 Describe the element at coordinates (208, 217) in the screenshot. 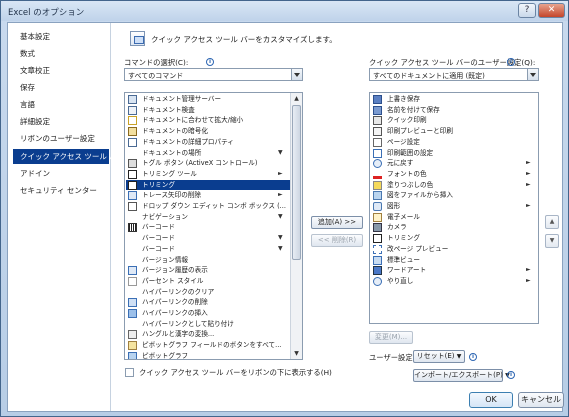

I see `list-item: ナビゲーション ▼` at that location.